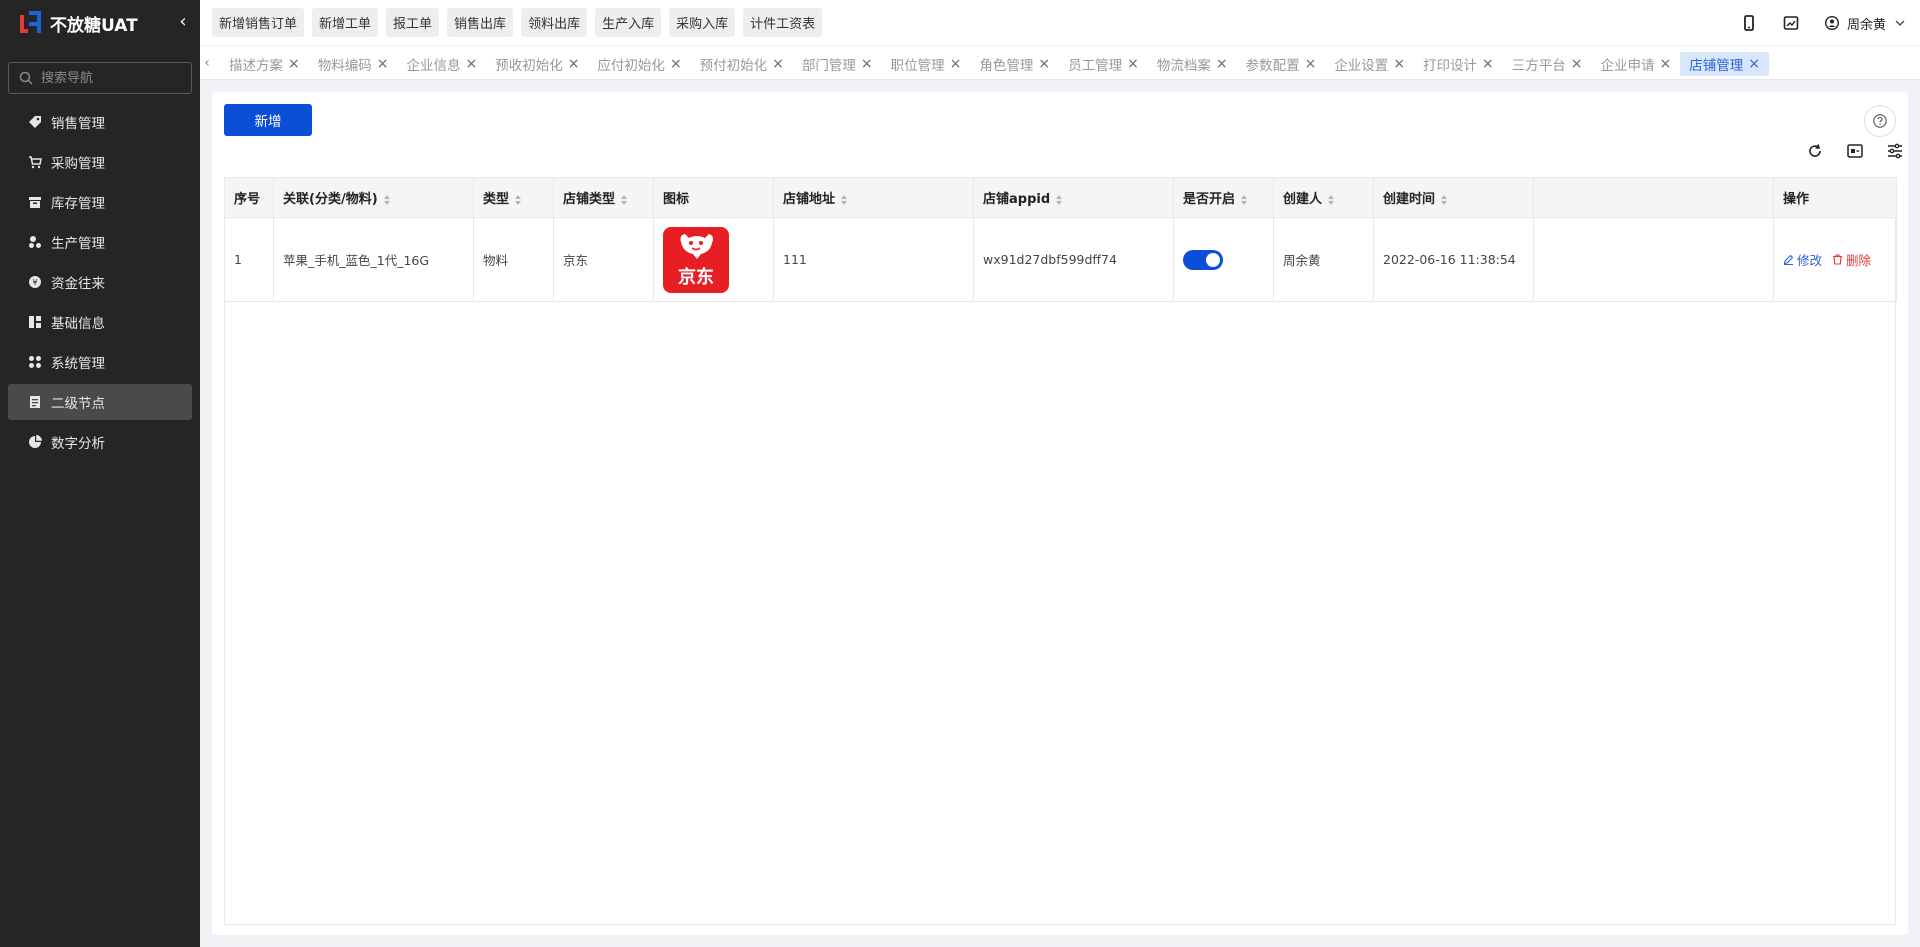 Image resolution: width=1920 pixels, height=947 pixels. What do you see at coordinates (35, 322) in the screenshot?
I see `chart-icon` at bounding box center [35, 322].